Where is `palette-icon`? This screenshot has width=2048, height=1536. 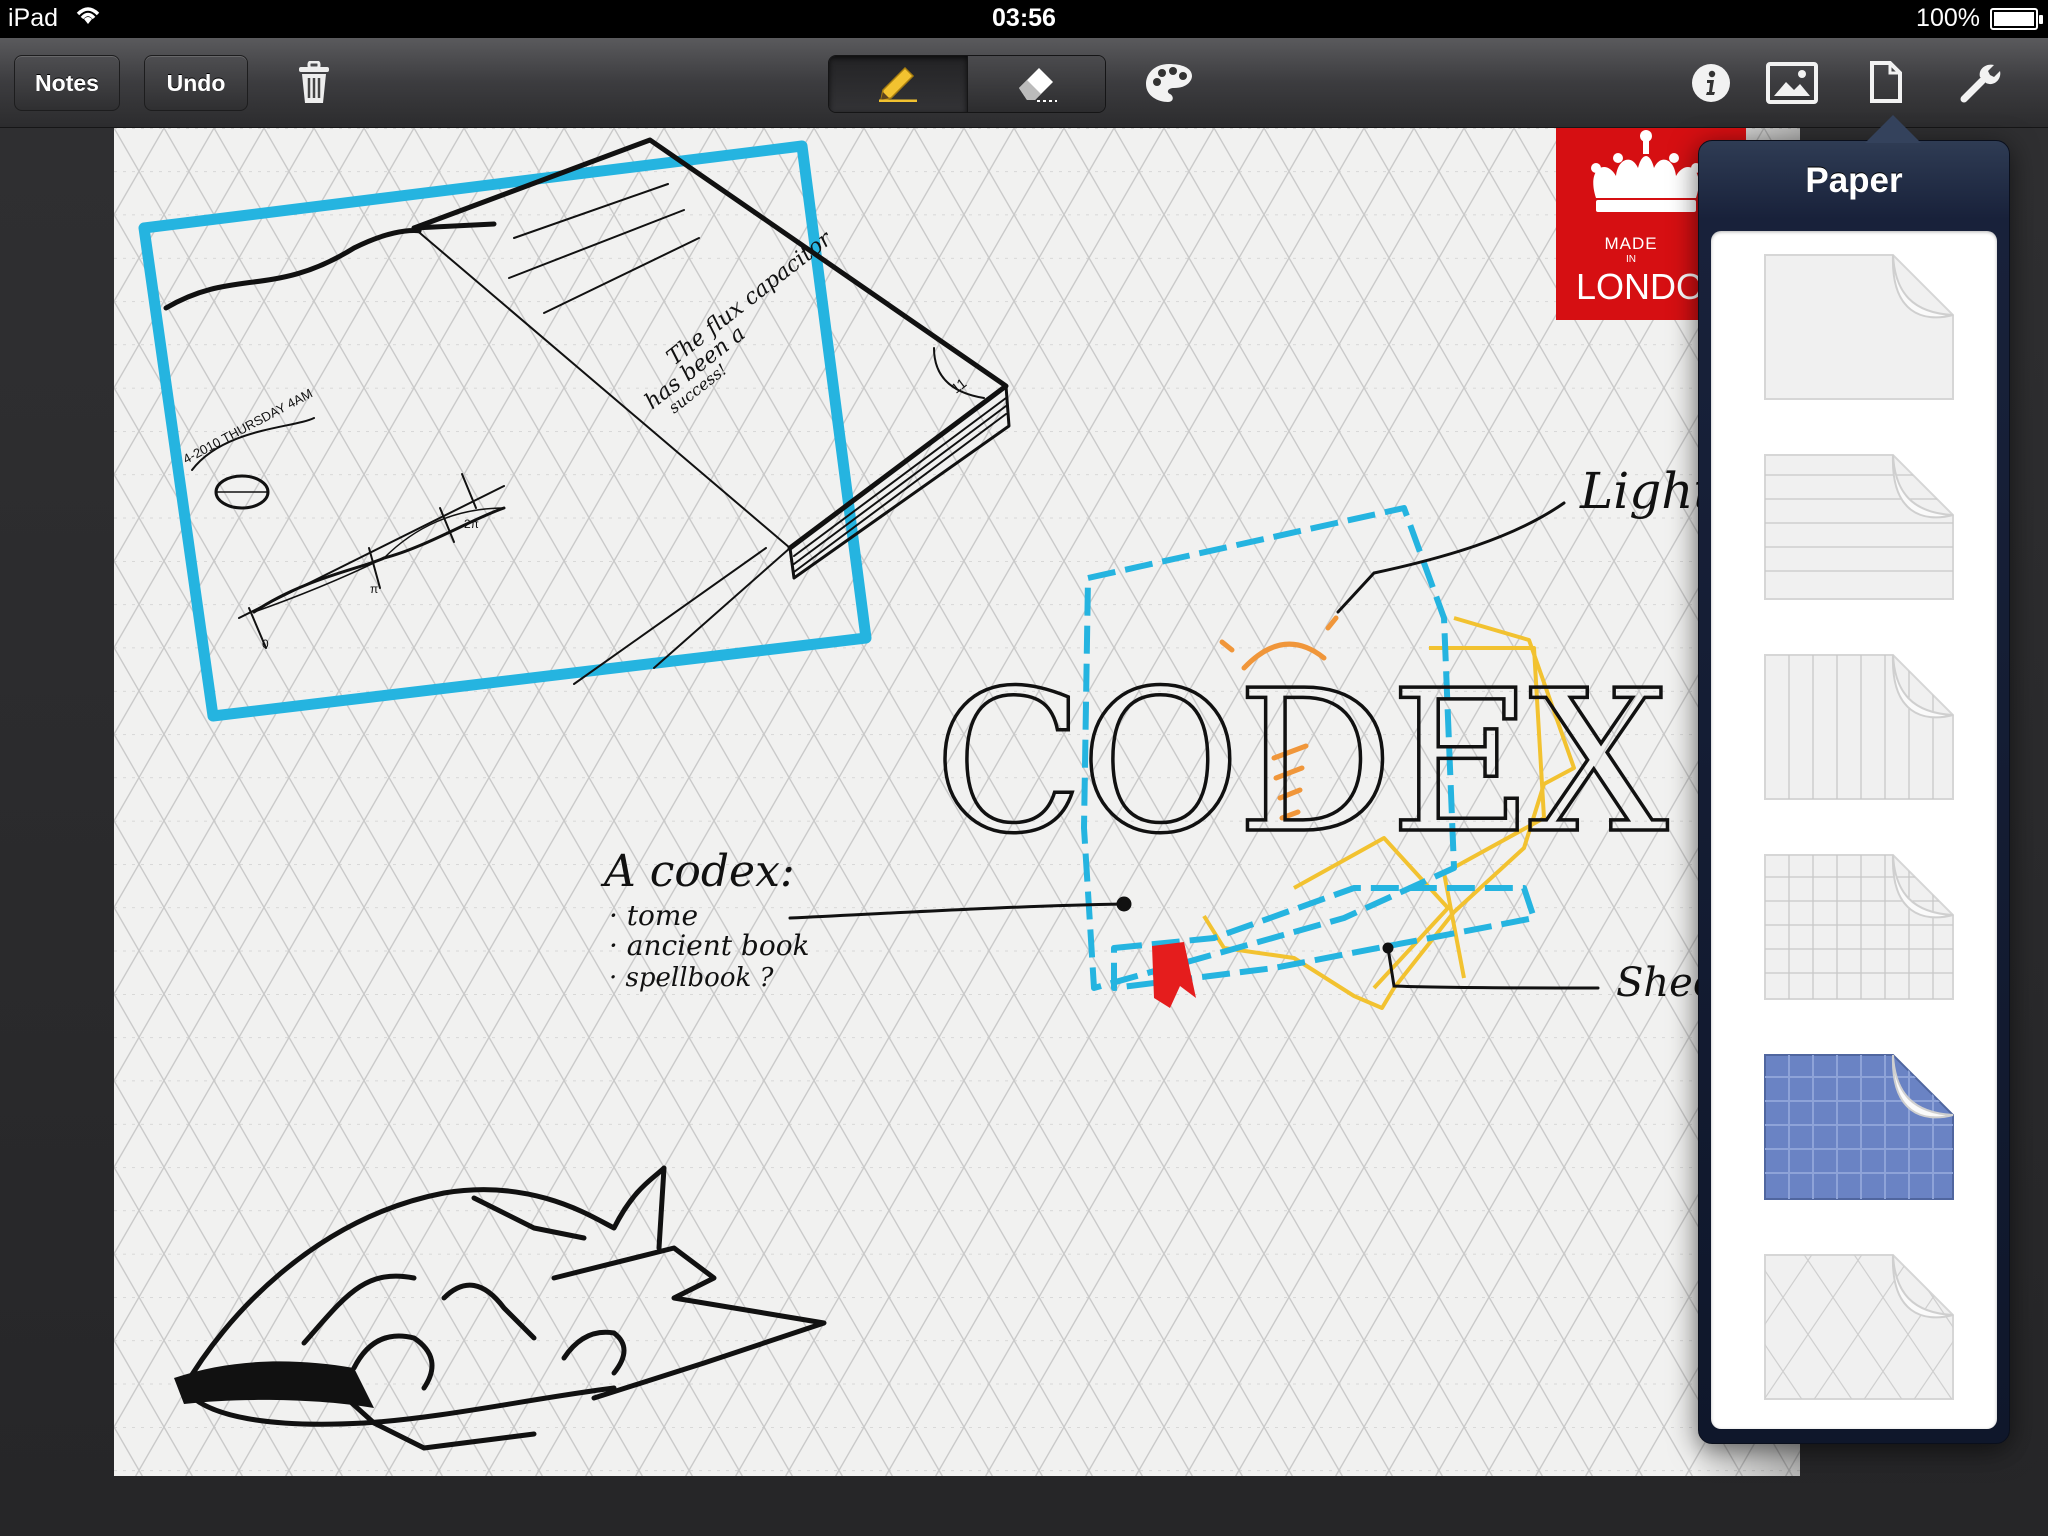 palette-icon is located at coordinates (1169, 83).